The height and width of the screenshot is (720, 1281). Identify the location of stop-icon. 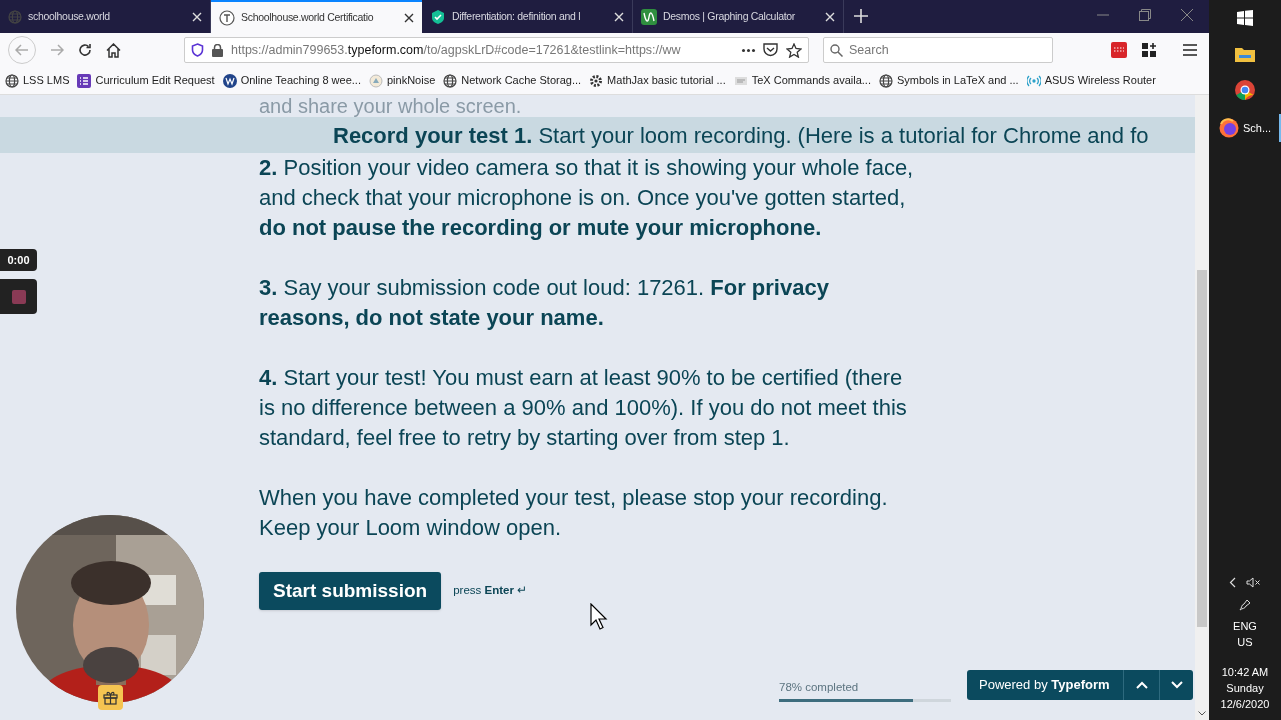
(18, 296).